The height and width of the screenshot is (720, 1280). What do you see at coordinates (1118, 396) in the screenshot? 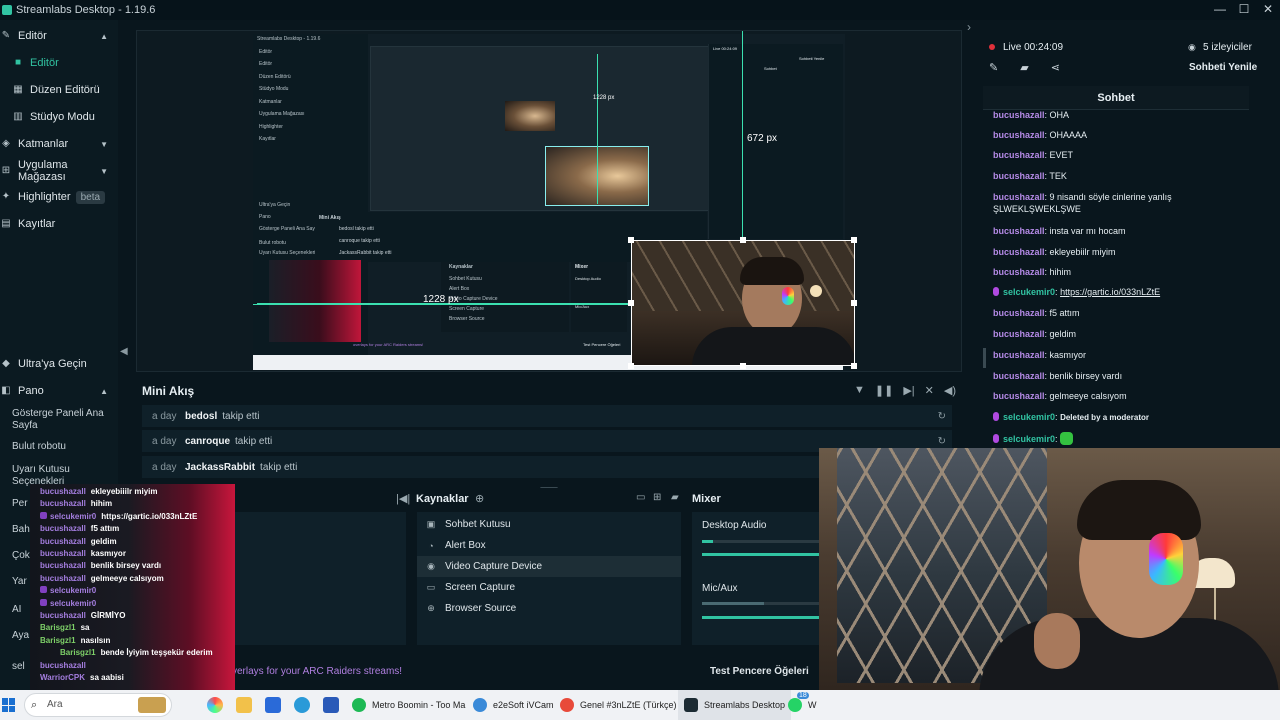
I see `chat-message: bucushazall: gelmeeye calsıyom` at bounding box center [1118, 396].